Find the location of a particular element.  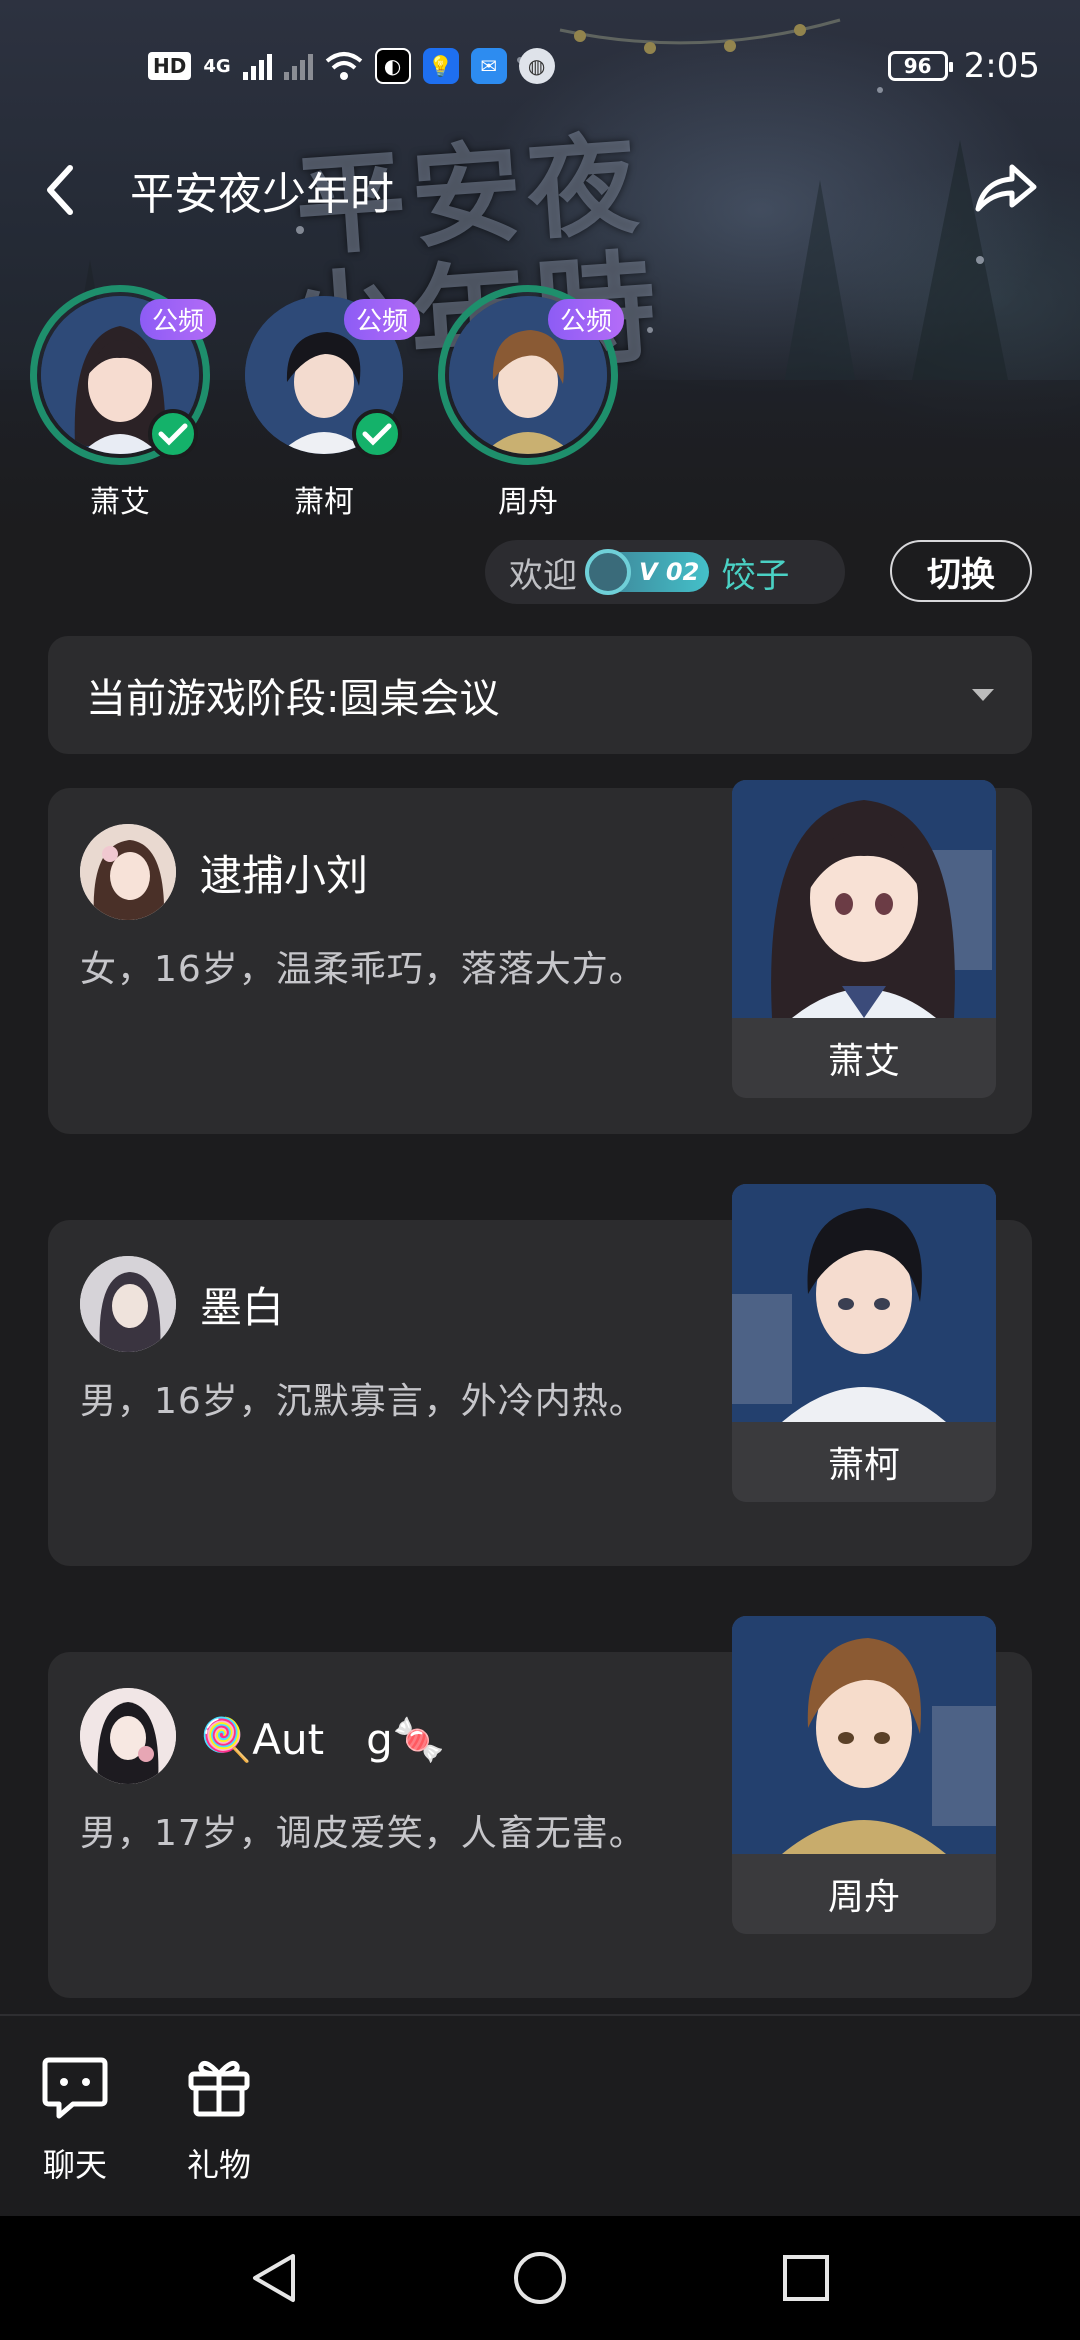

player-name: 🍭Aut g🍬 is located at coordinates (323, 1739).